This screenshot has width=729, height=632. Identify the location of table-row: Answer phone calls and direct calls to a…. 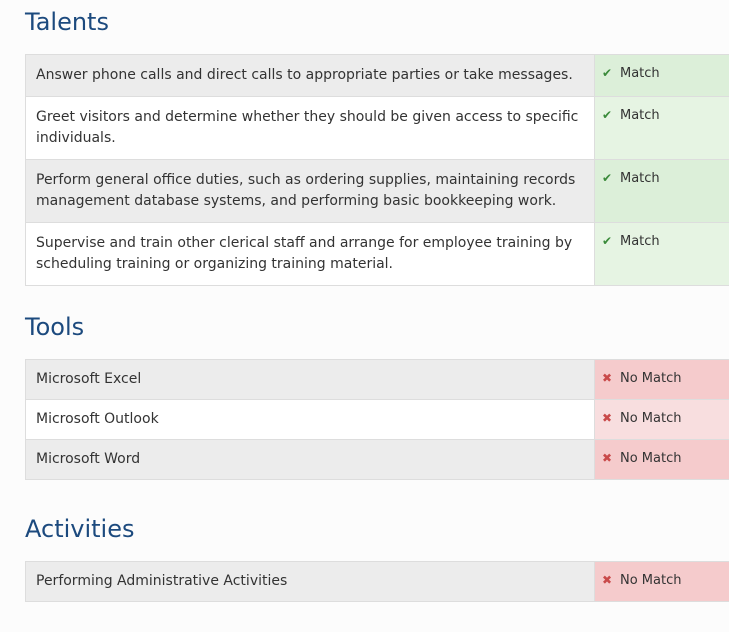
(377, 75).